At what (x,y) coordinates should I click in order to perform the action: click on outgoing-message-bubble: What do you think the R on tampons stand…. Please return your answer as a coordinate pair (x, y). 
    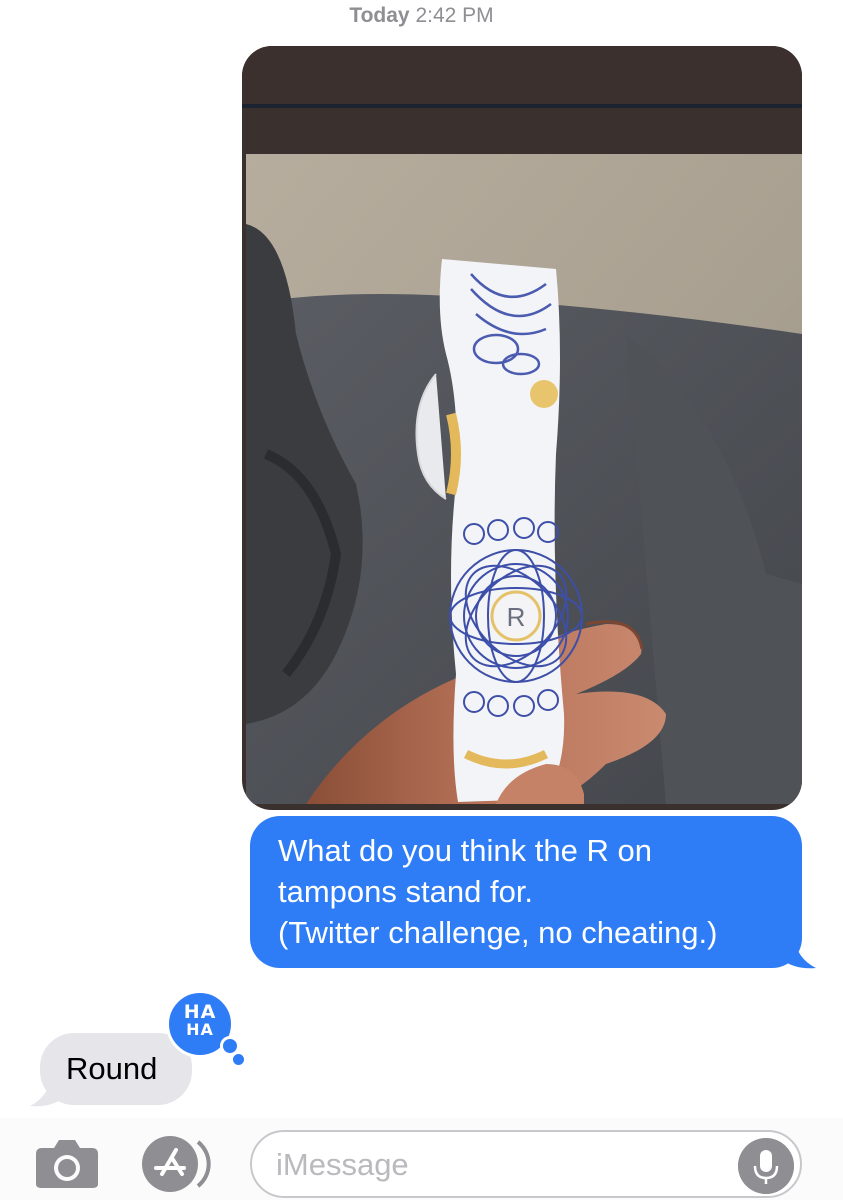
    Looking at the image, I should click on (526, 892).